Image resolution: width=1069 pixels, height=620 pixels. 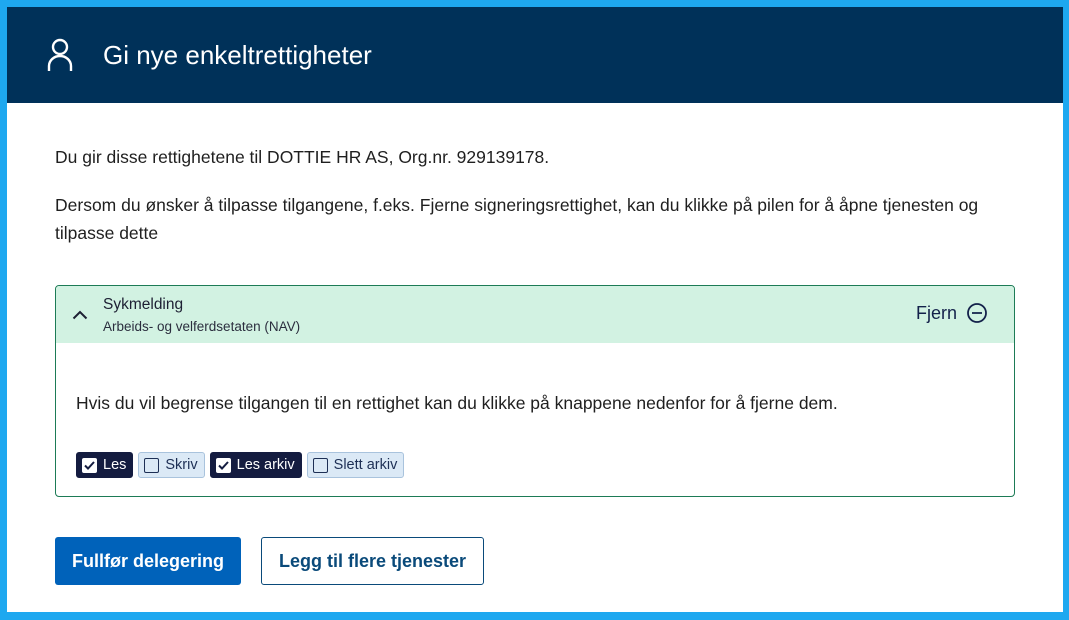 What do you see at coordinates (936, 312) in the screenshot?
I see `remove-label: Fjern` at bounding box center [936, 312].